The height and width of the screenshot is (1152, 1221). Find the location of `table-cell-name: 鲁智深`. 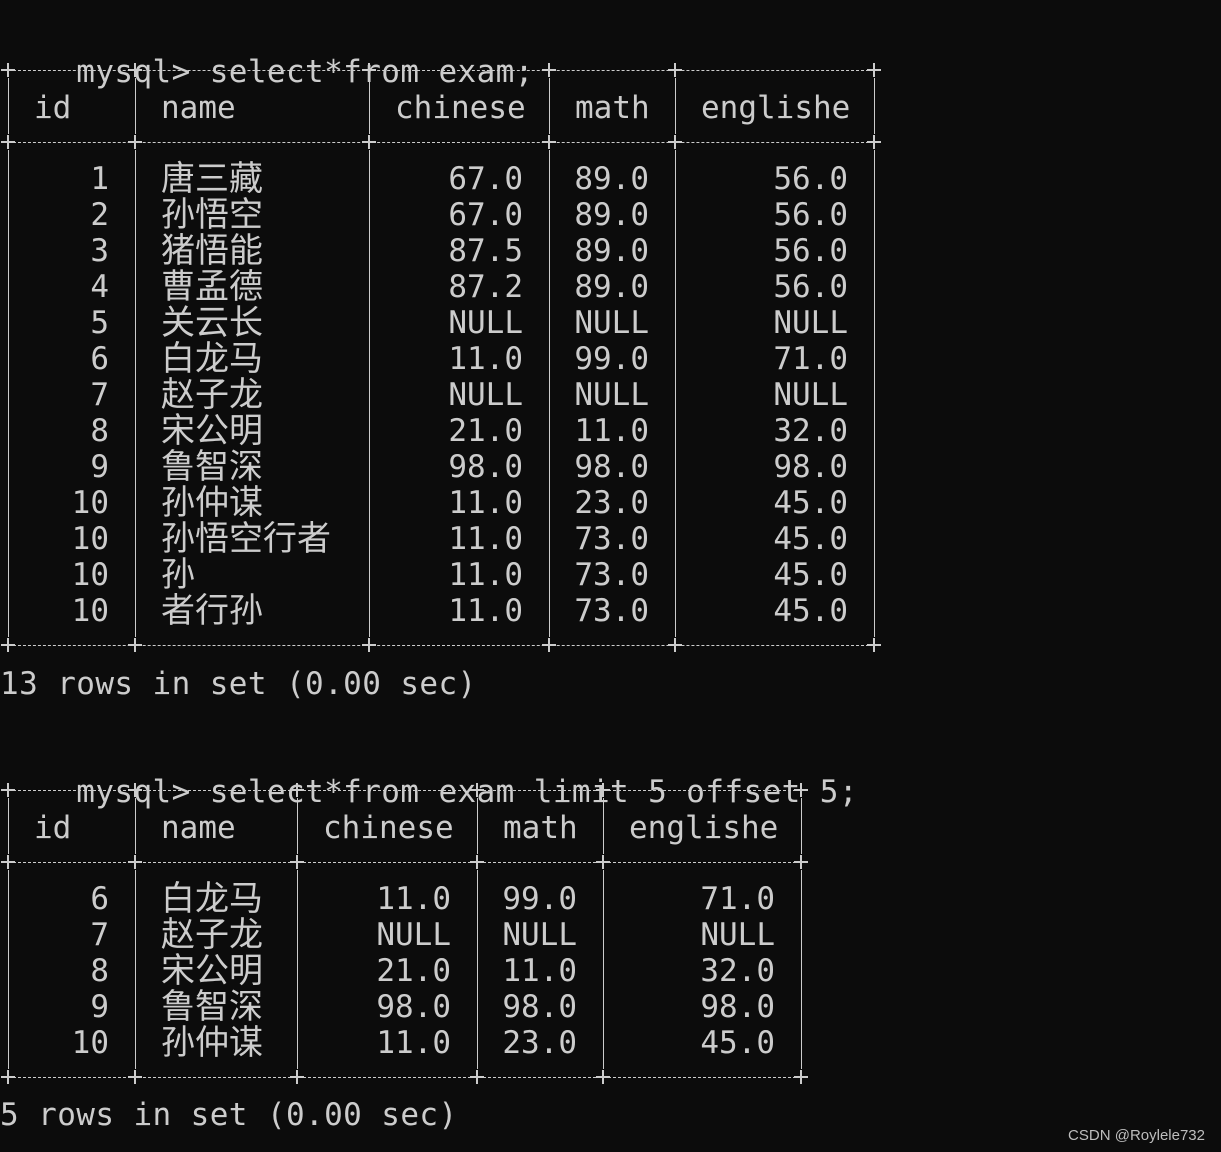

table-cell-name: 鲁智深 is located at coordinates (212, 467).